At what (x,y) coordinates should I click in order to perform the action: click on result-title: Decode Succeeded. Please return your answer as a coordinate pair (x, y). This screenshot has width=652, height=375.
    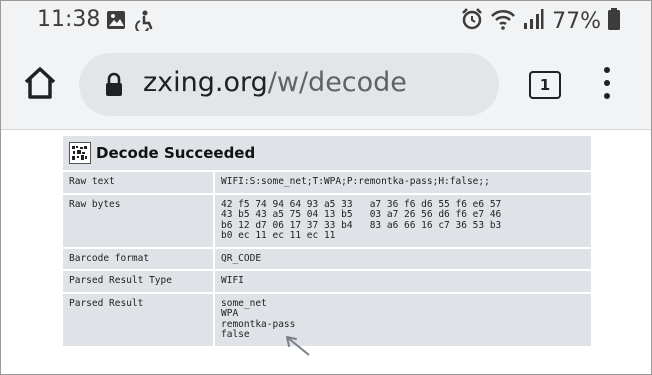
    Looking at the image, I should click on (176, 152).